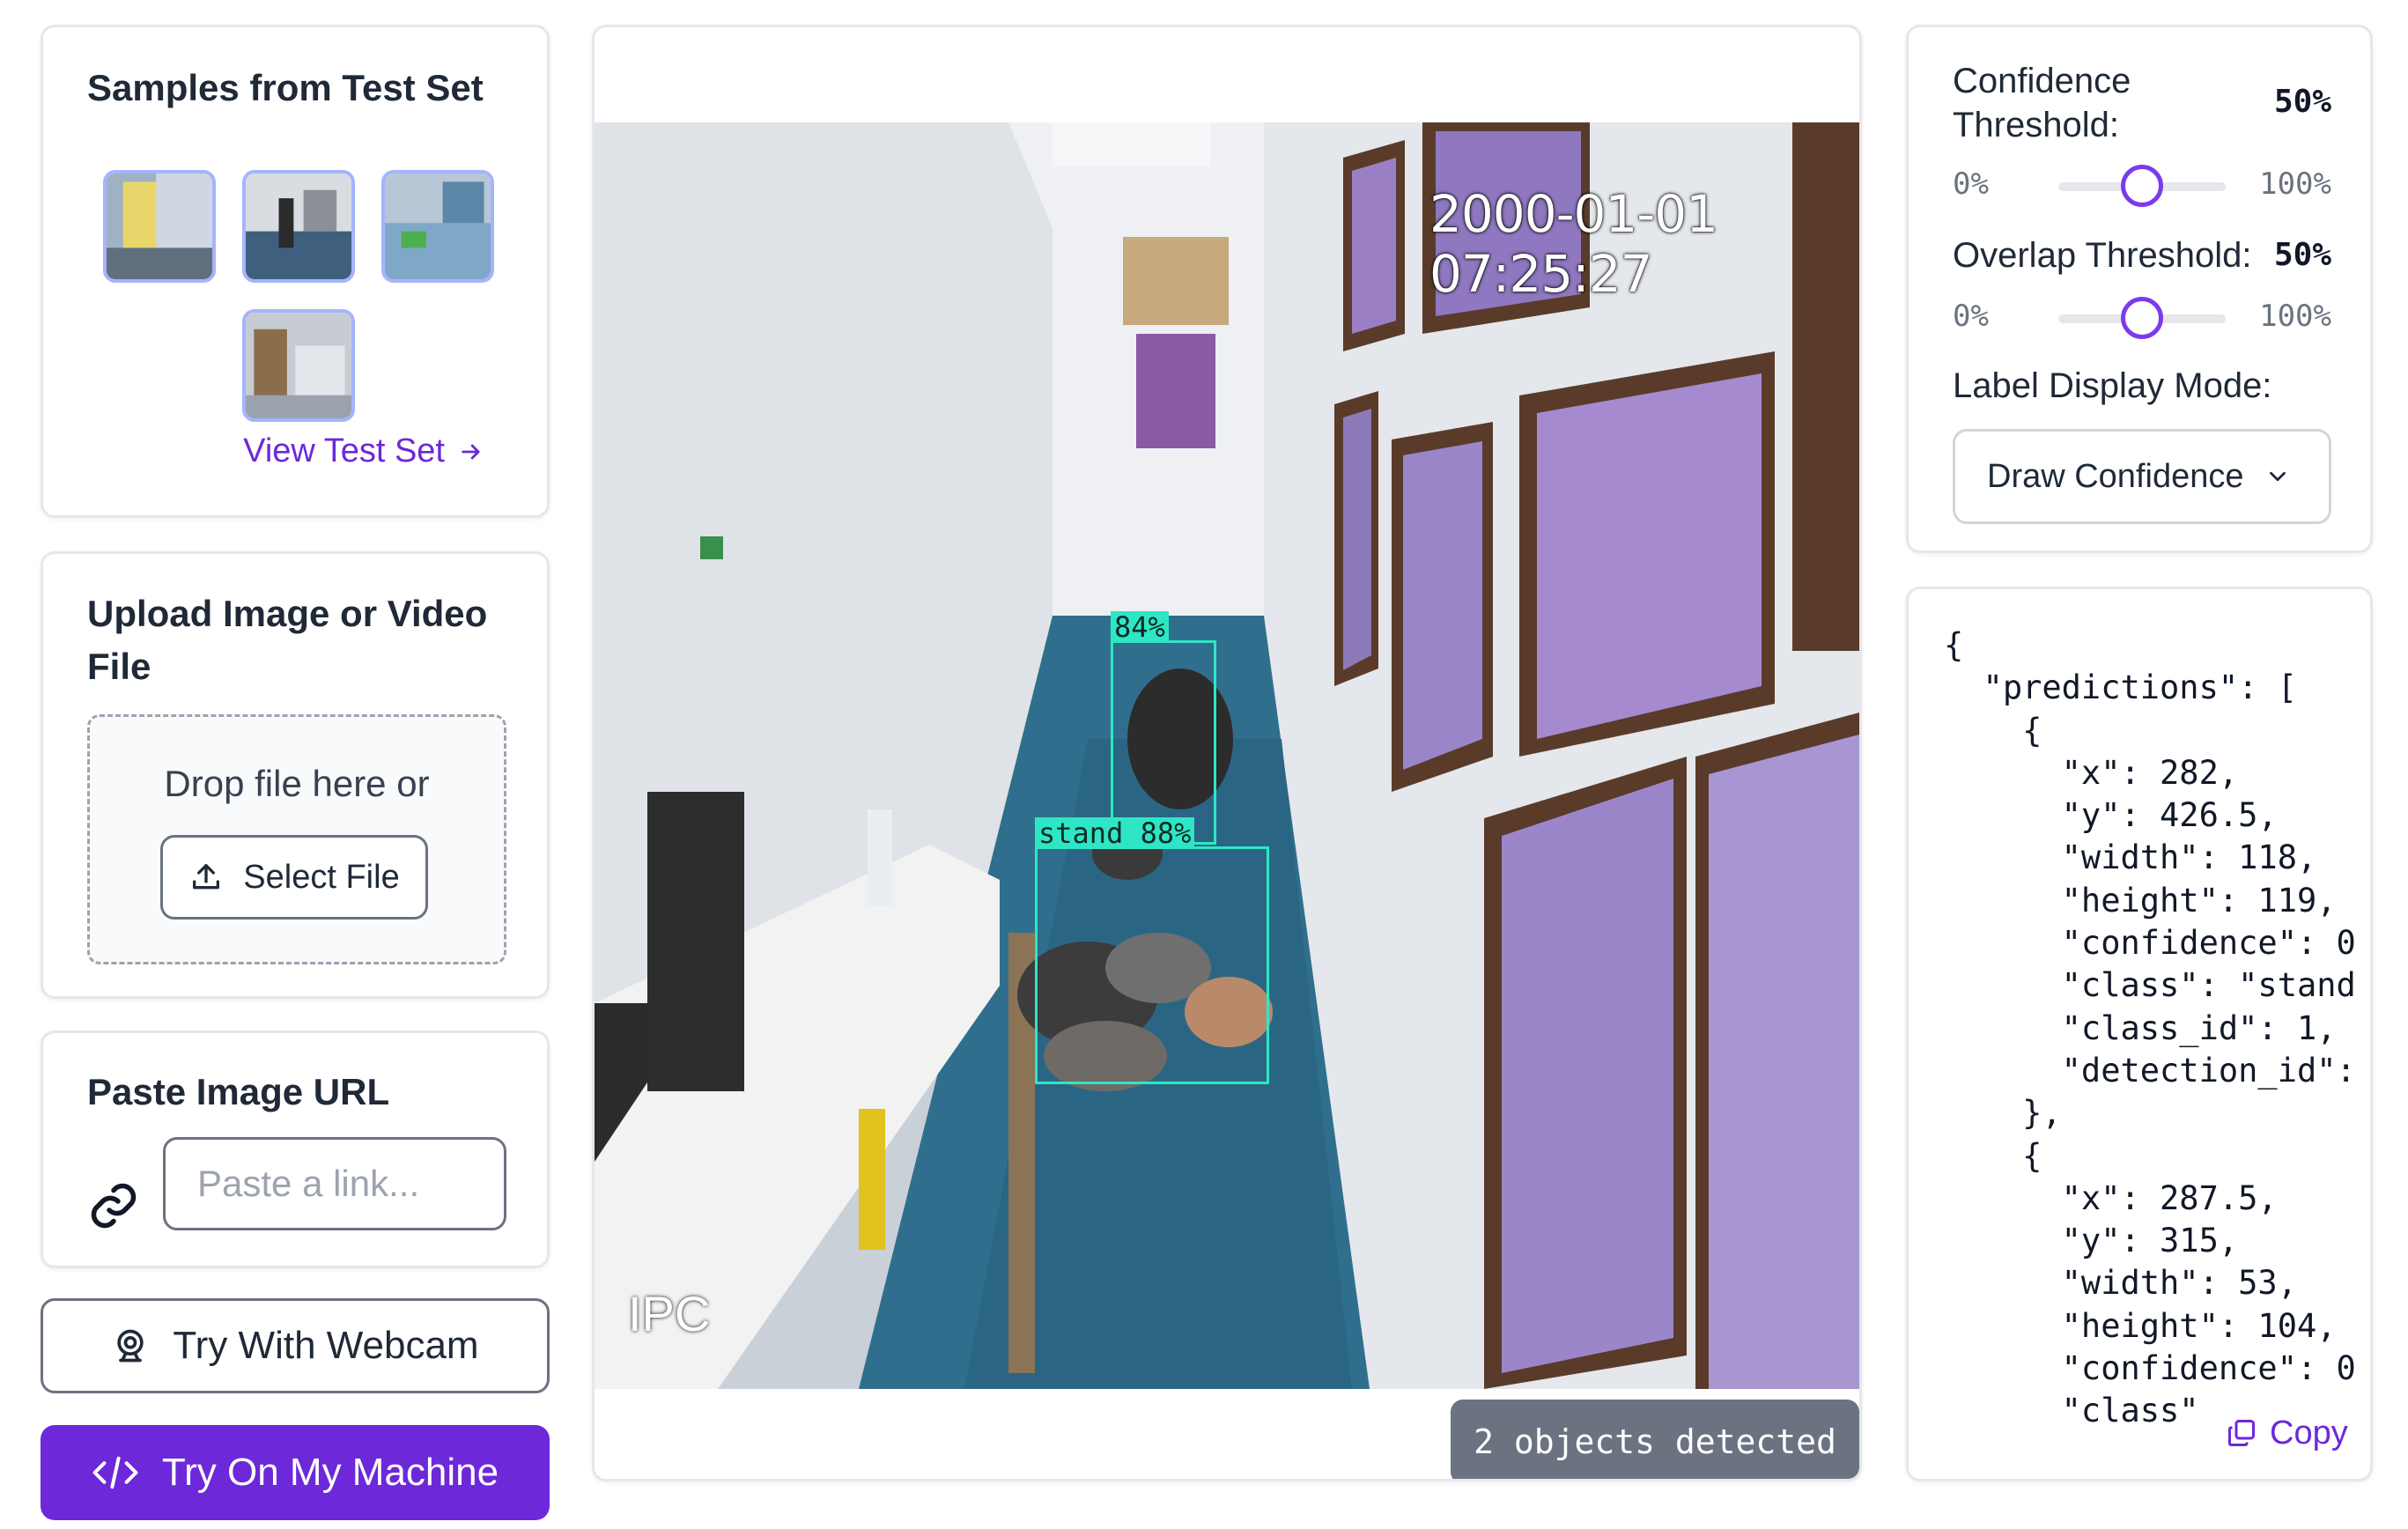 The image size is (2408, 1529). I want to click on camera-timestamp: 2000-01-01 07:25:27, so click(1573, 244).